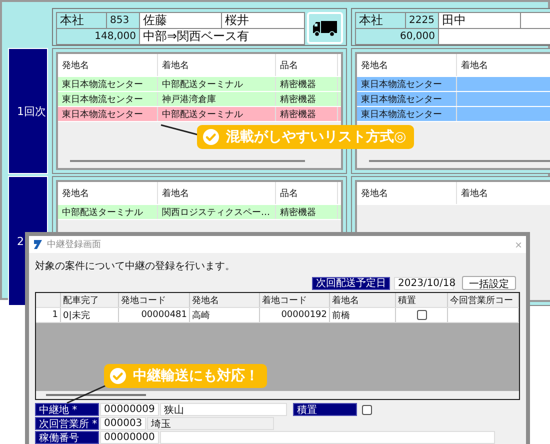 This screenshot has height=444, width=550. What do you see at coordinates (210, 423) in the screenshot?
I see `name-field: 埼玉` at bounding box center [210, 423].